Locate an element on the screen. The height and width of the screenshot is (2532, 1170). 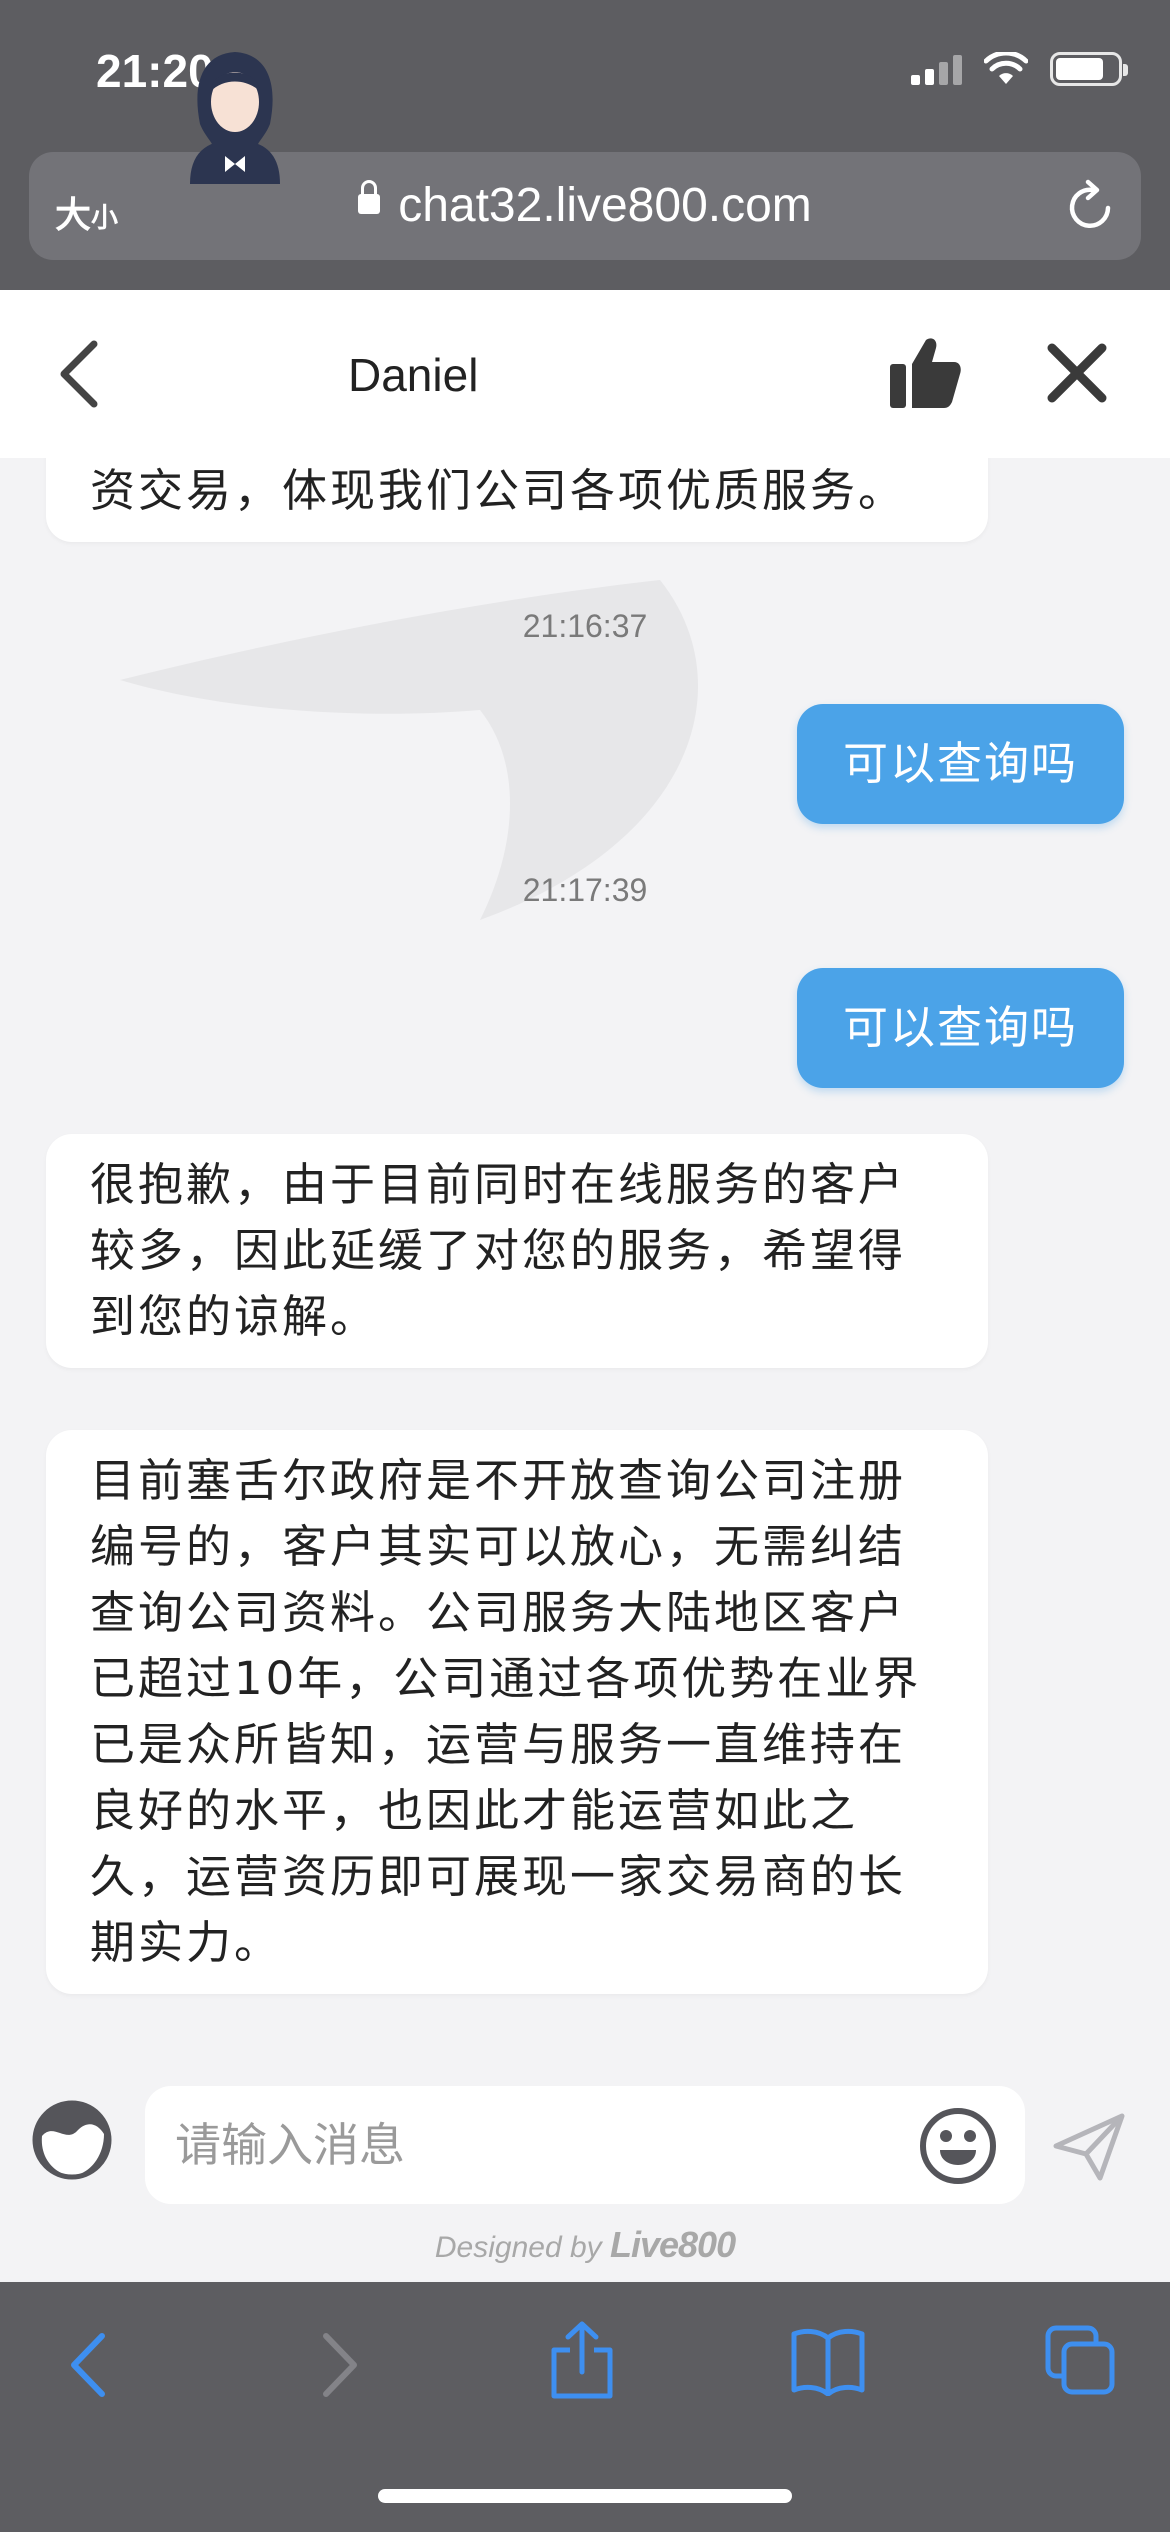
url-text: chat32.live800.com is located at coordinates (605, 205).